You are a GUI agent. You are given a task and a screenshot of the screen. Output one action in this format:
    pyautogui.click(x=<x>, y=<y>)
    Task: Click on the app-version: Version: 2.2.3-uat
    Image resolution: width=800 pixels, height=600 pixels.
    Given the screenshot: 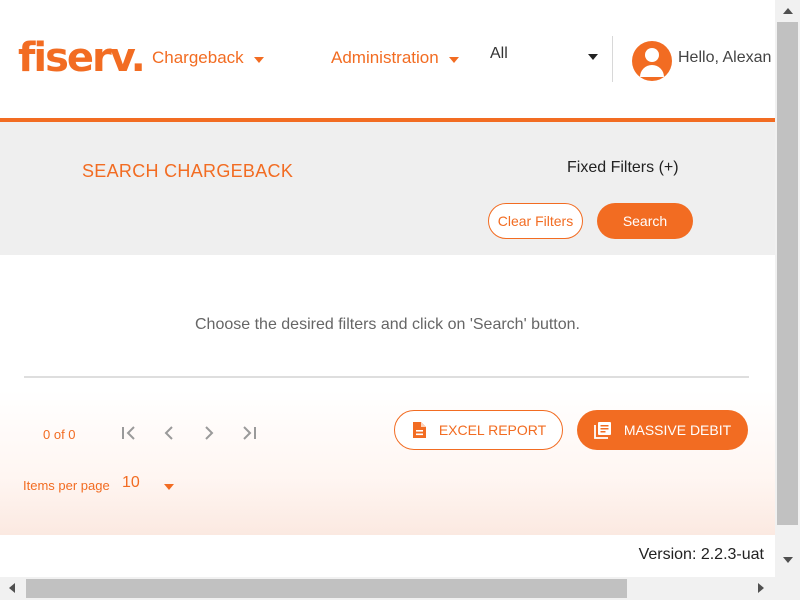 What is the action you would take?
    pyautogui.click(x=701, y=554)
    